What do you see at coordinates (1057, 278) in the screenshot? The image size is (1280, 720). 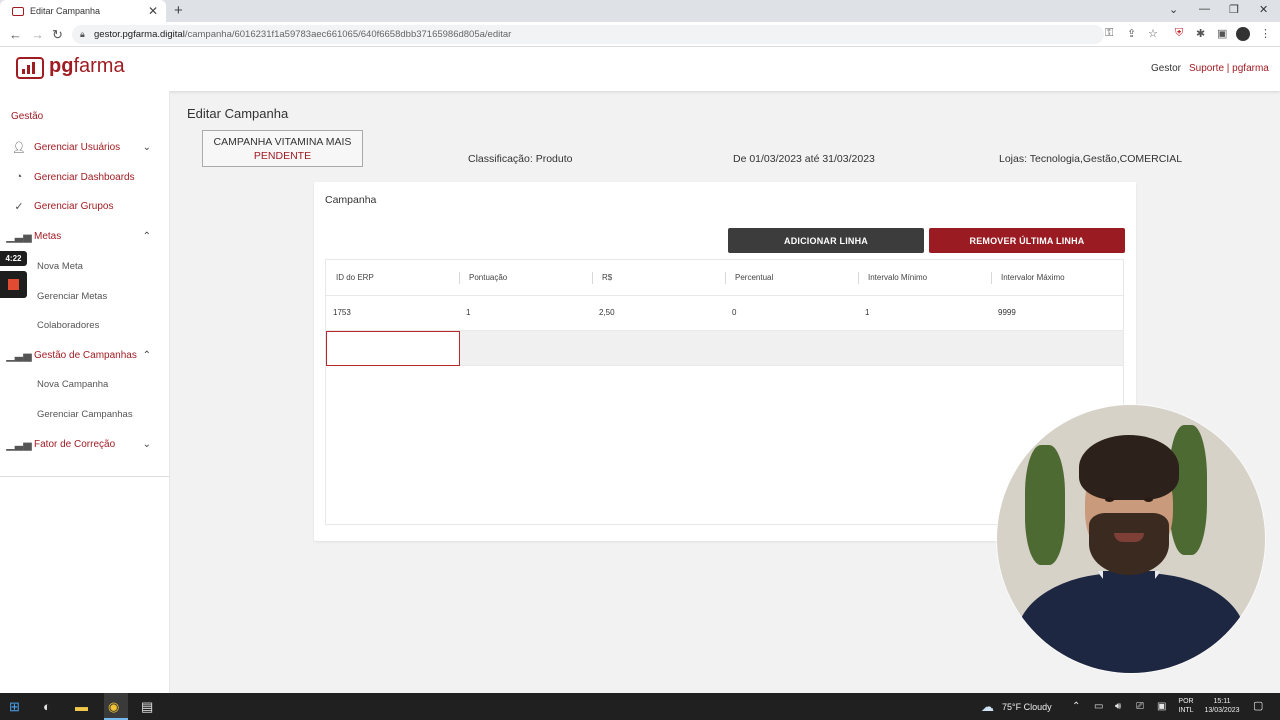 I see `column-header-intervalo-maximo: Intervalor Máximo` at bounding box center [1057, 278].